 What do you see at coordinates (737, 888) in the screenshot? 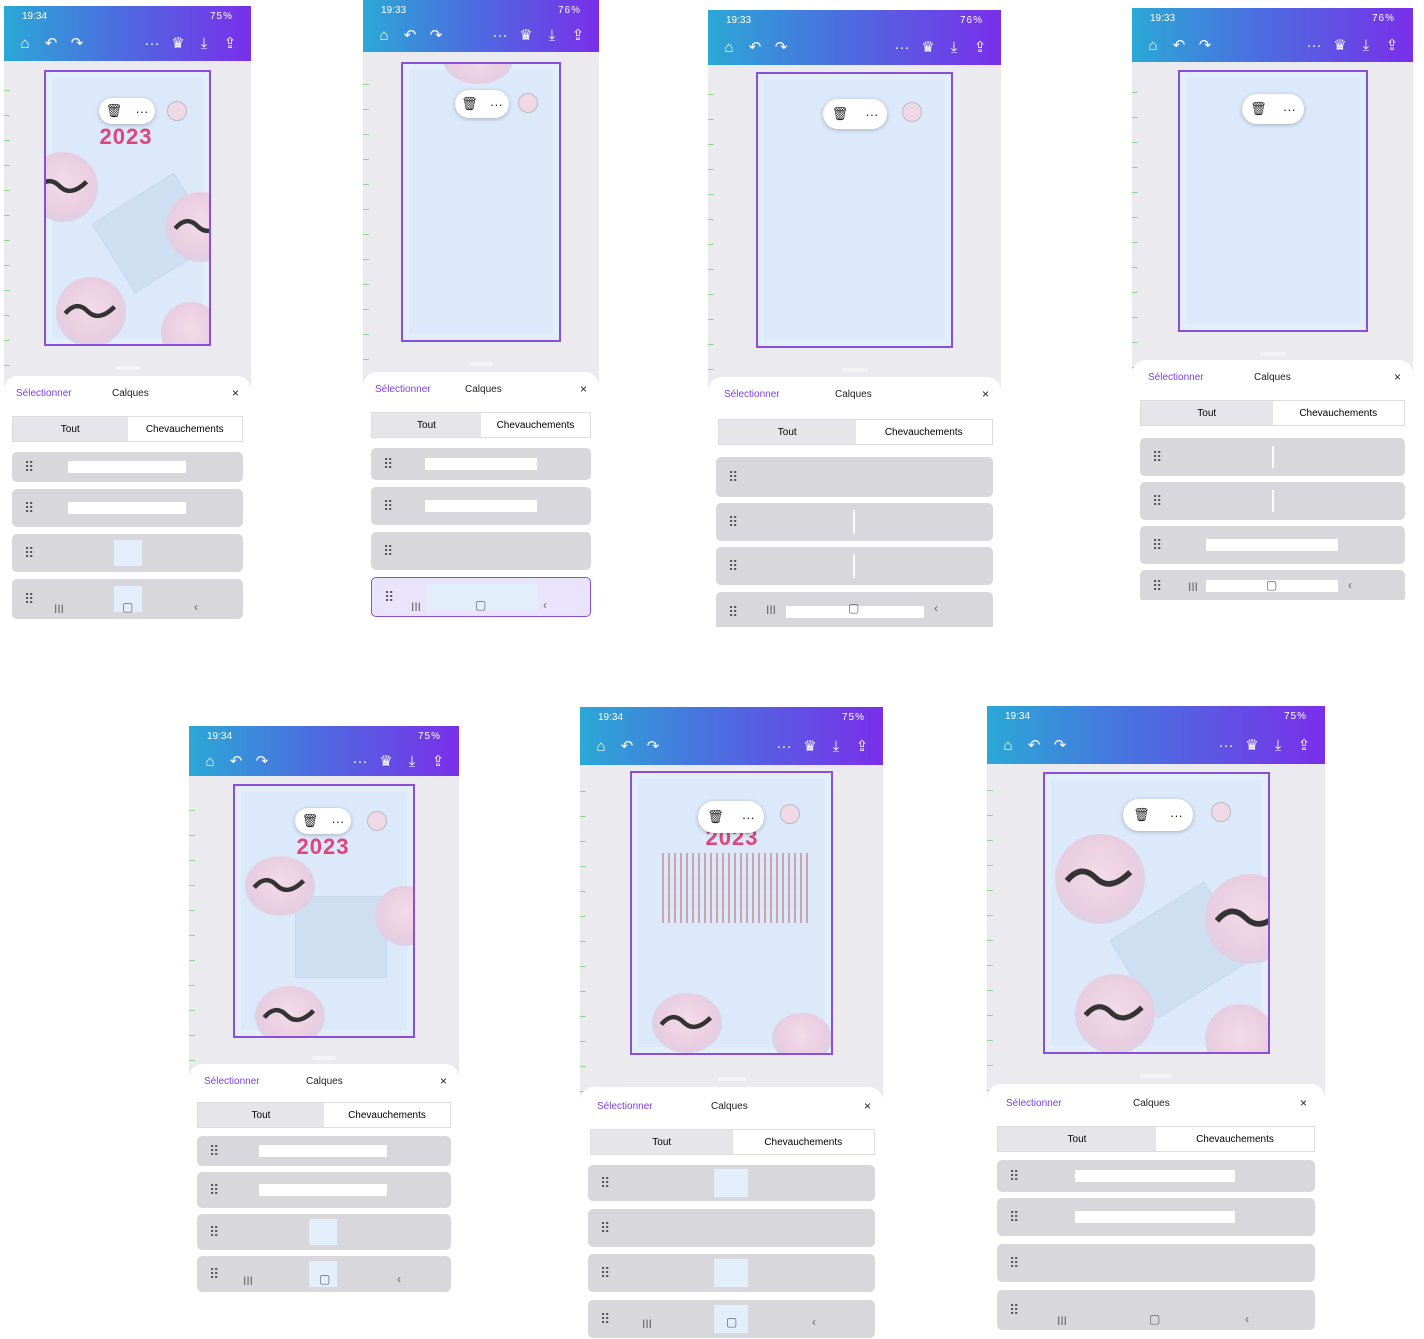
I see `calendar-grid` at bounding box center [737, 888].